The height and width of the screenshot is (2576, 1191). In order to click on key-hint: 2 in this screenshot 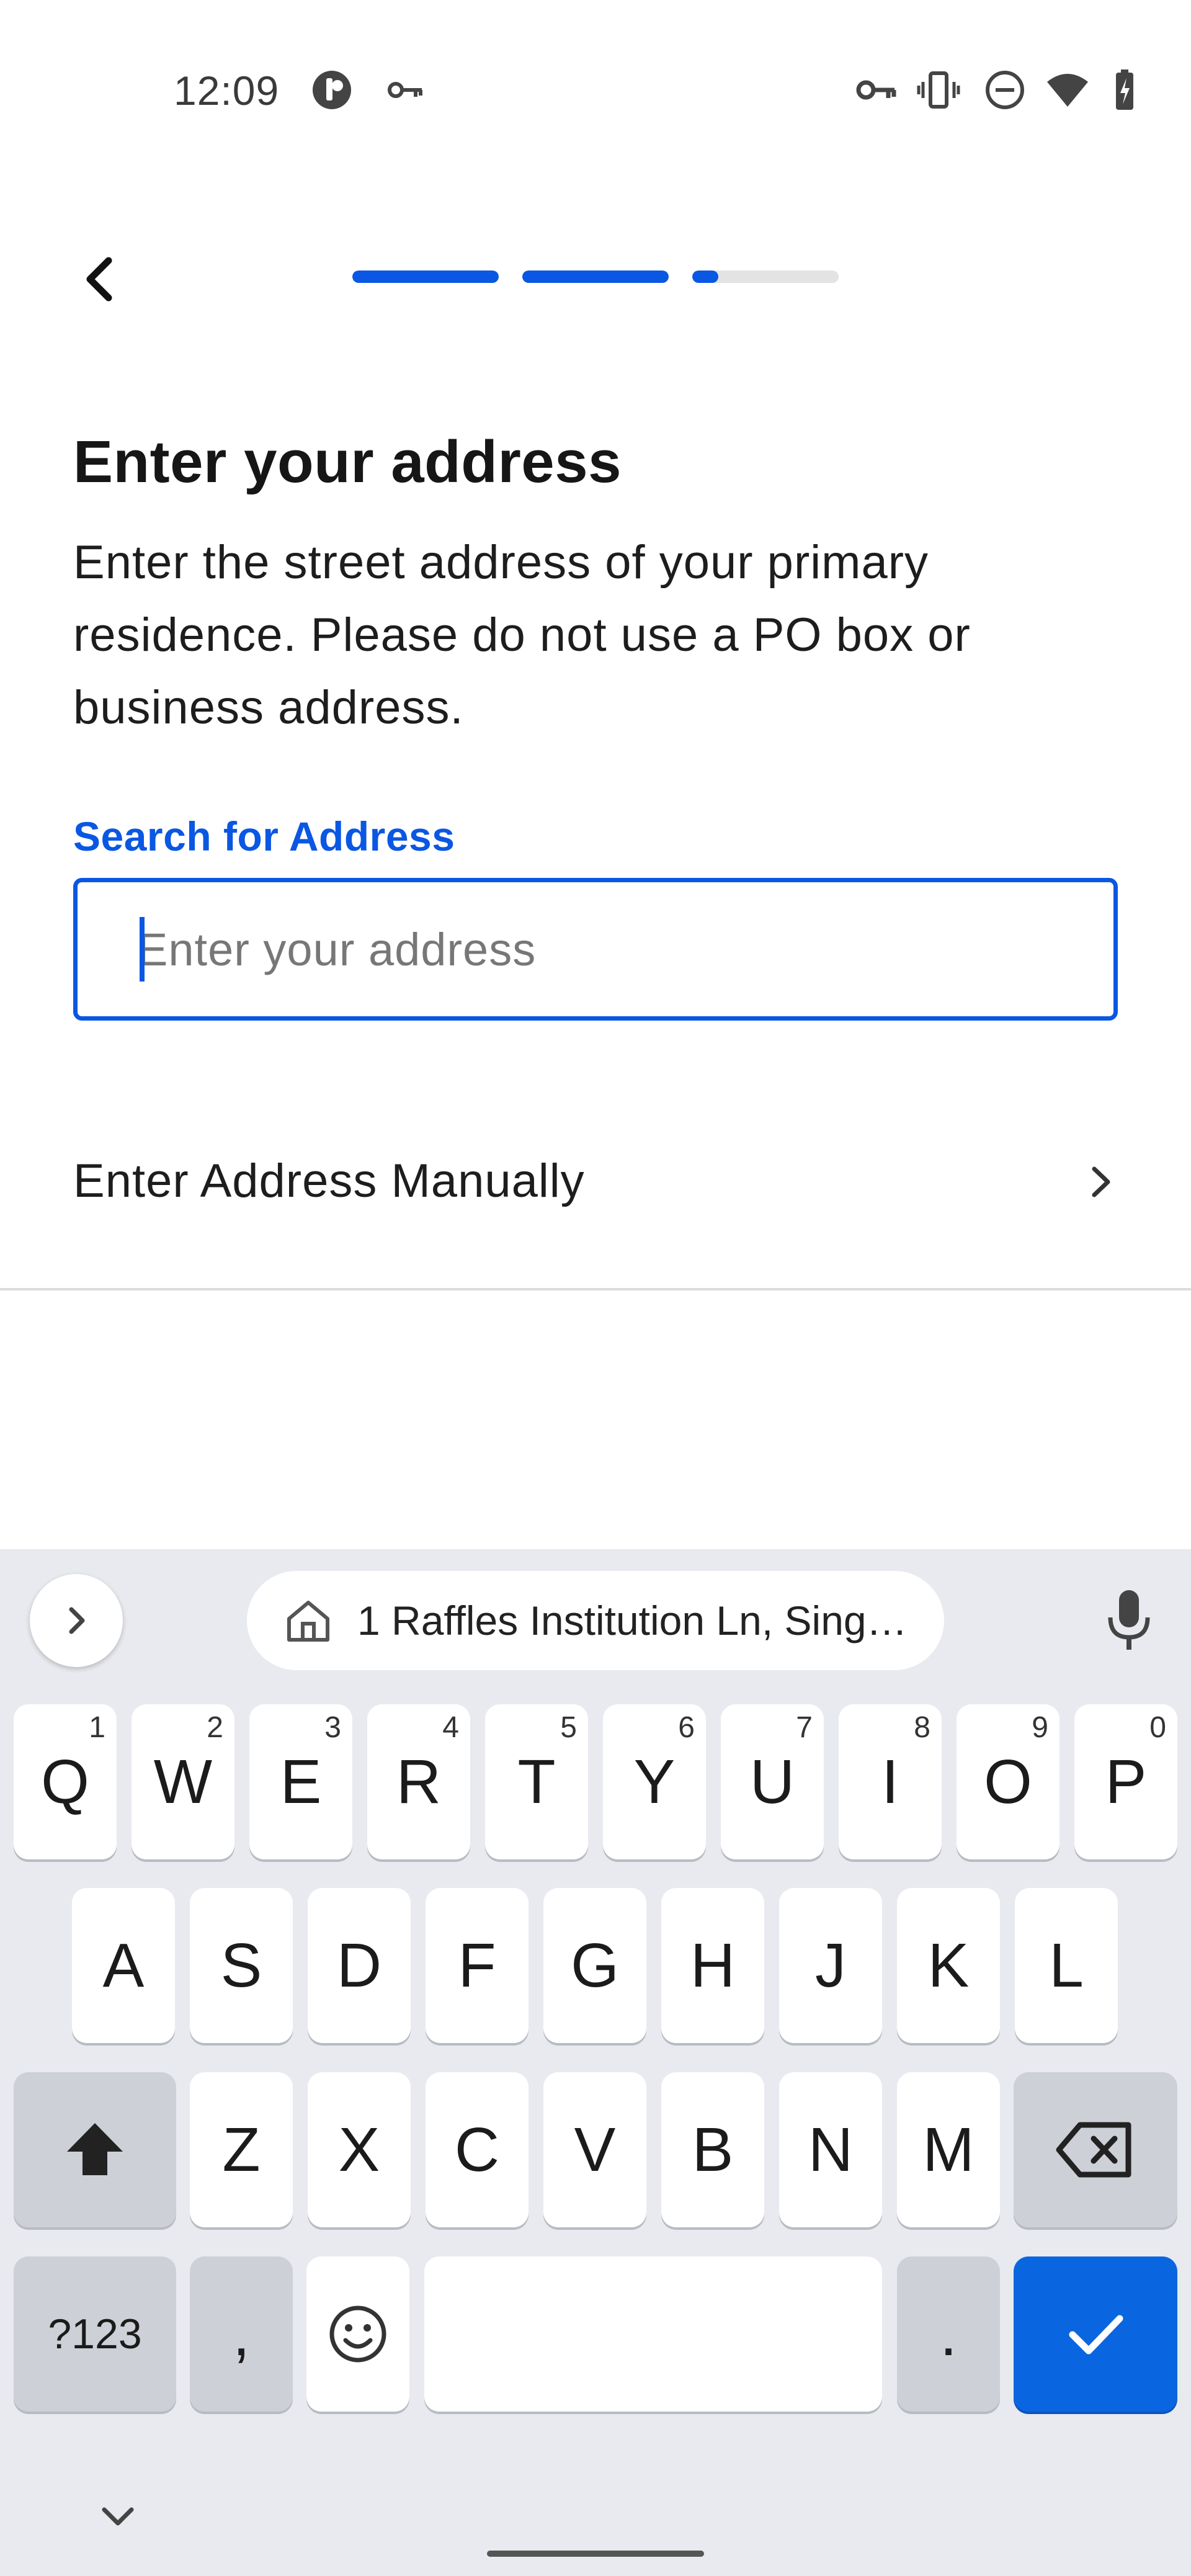, I will do `click(215, 1727)`.